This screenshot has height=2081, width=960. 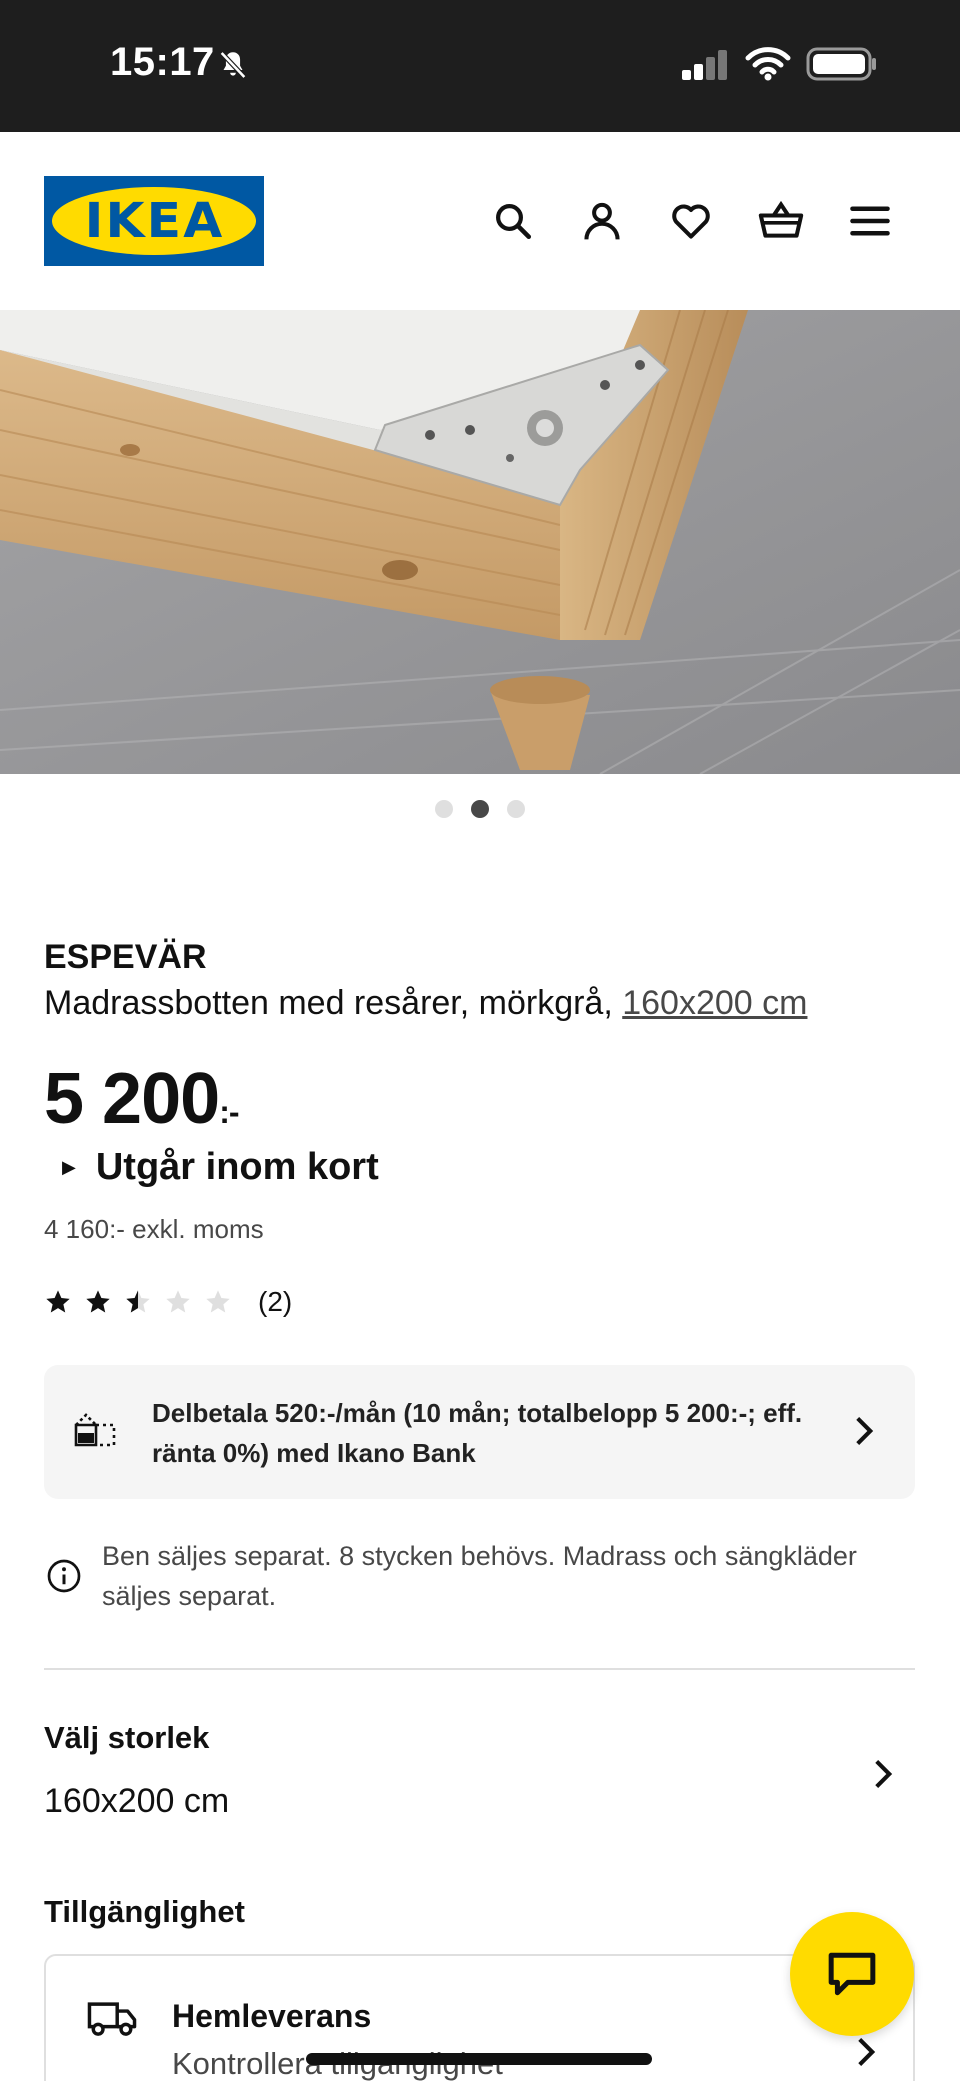 I want to click on battery-icon, so click(x=841, y=64).